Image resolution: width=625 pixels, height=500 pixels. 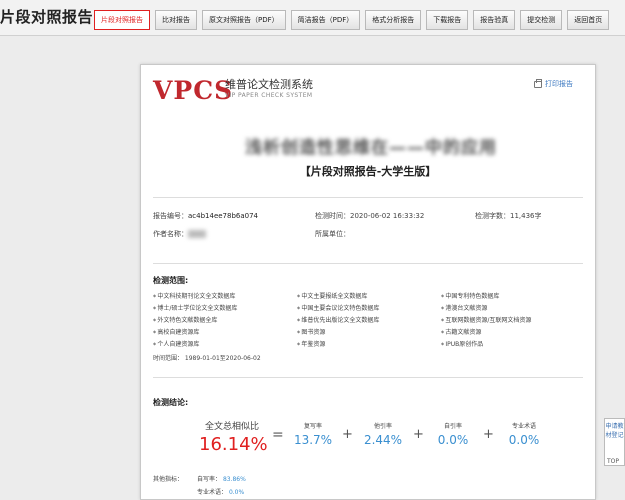 What do you see at coordinates (494, 20) in the screenshot?
I see `tab-verify-report: 报告验真` at bounding box center [494, 20].